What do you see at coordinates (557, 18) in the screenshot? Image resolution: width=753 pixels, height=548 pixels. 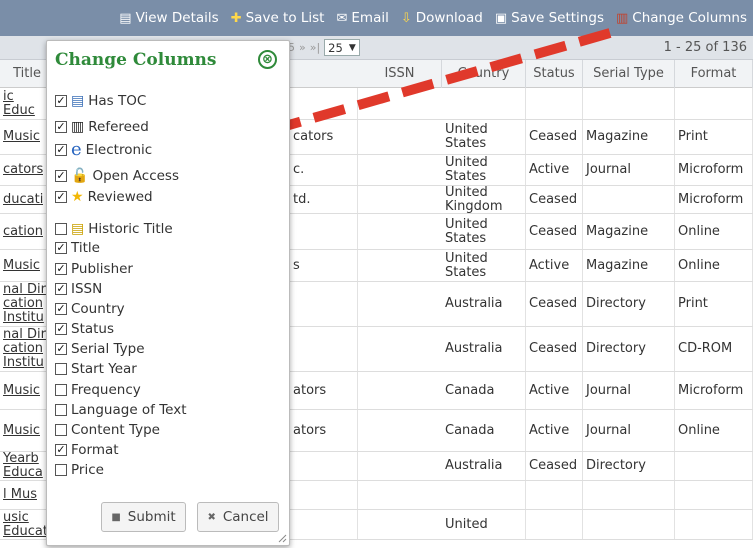 I see `save-settings-label: Save Settings` at bounding box center [557, 18].